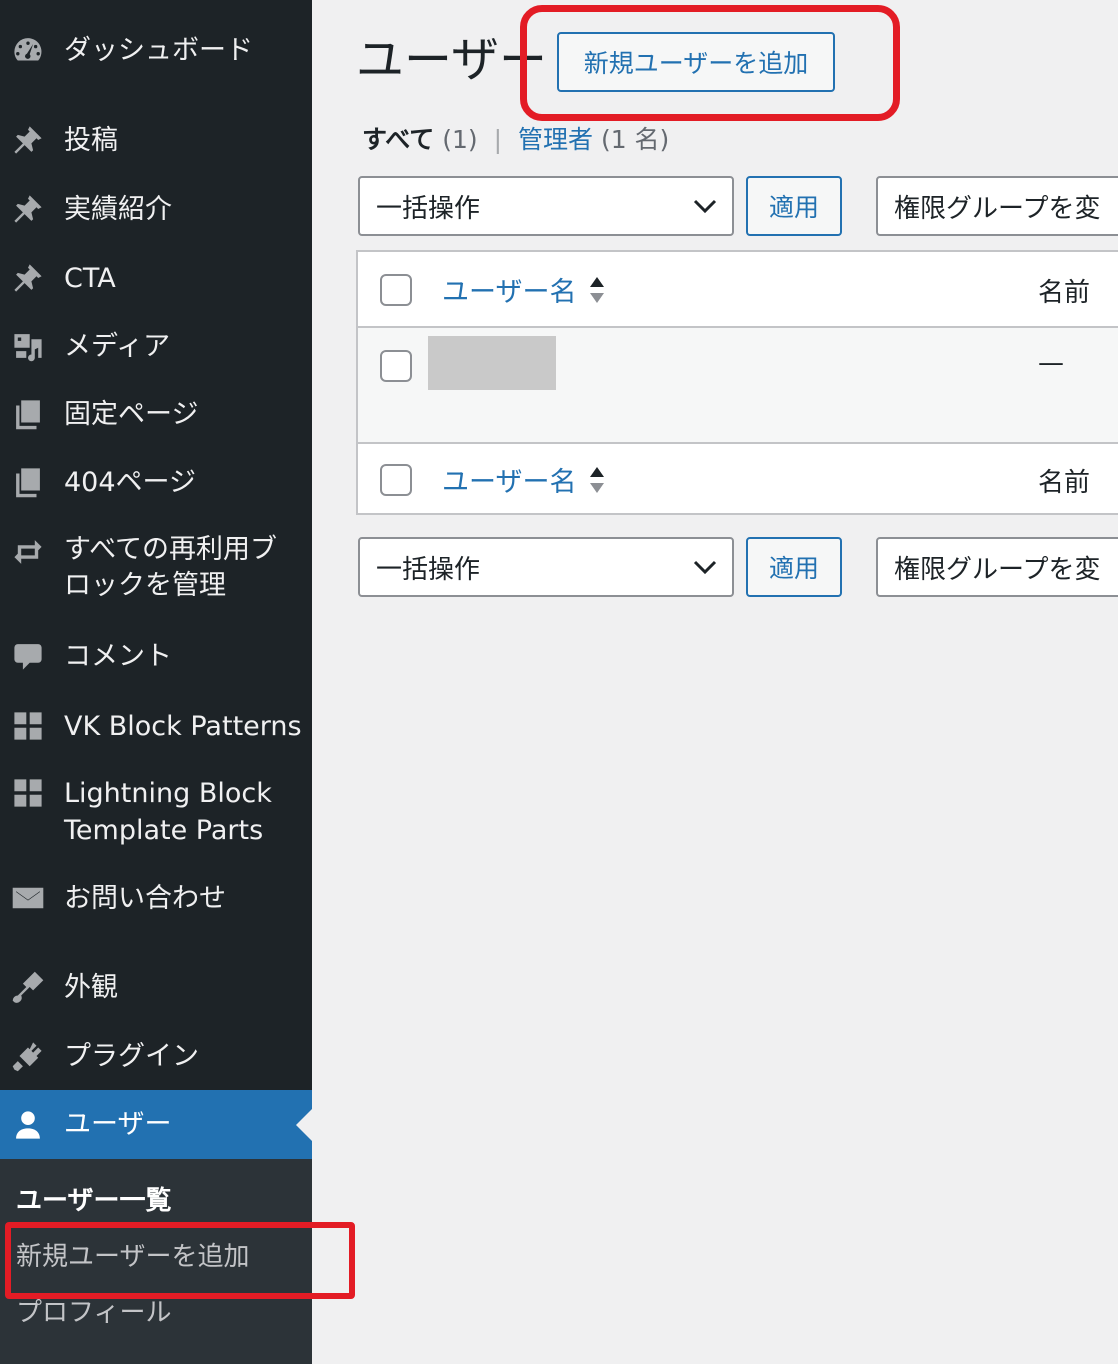 The width and height of the screenshot is (1118, 1364). What do you see at coordinates (91, 987) in the screenshot?
I see `menu-label: 外観` at bounding box center [91, 987].